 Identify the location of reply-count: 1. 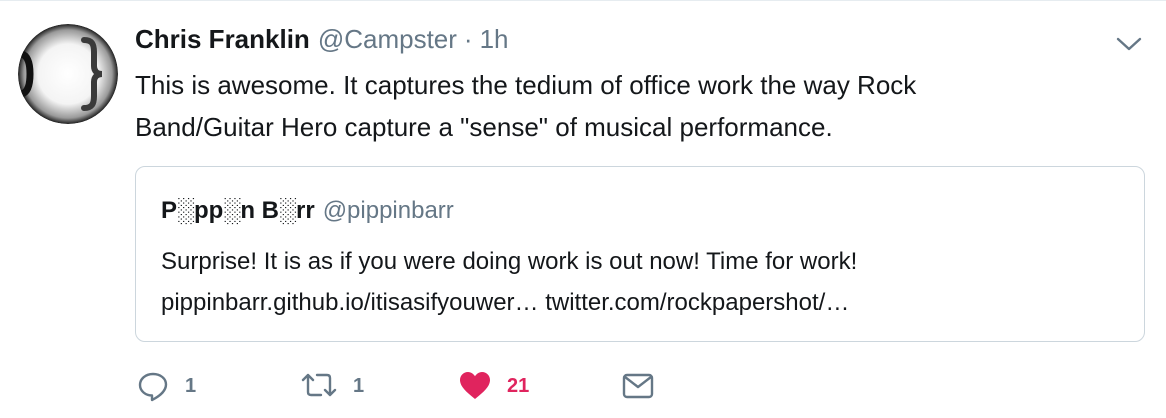
(191, 385).